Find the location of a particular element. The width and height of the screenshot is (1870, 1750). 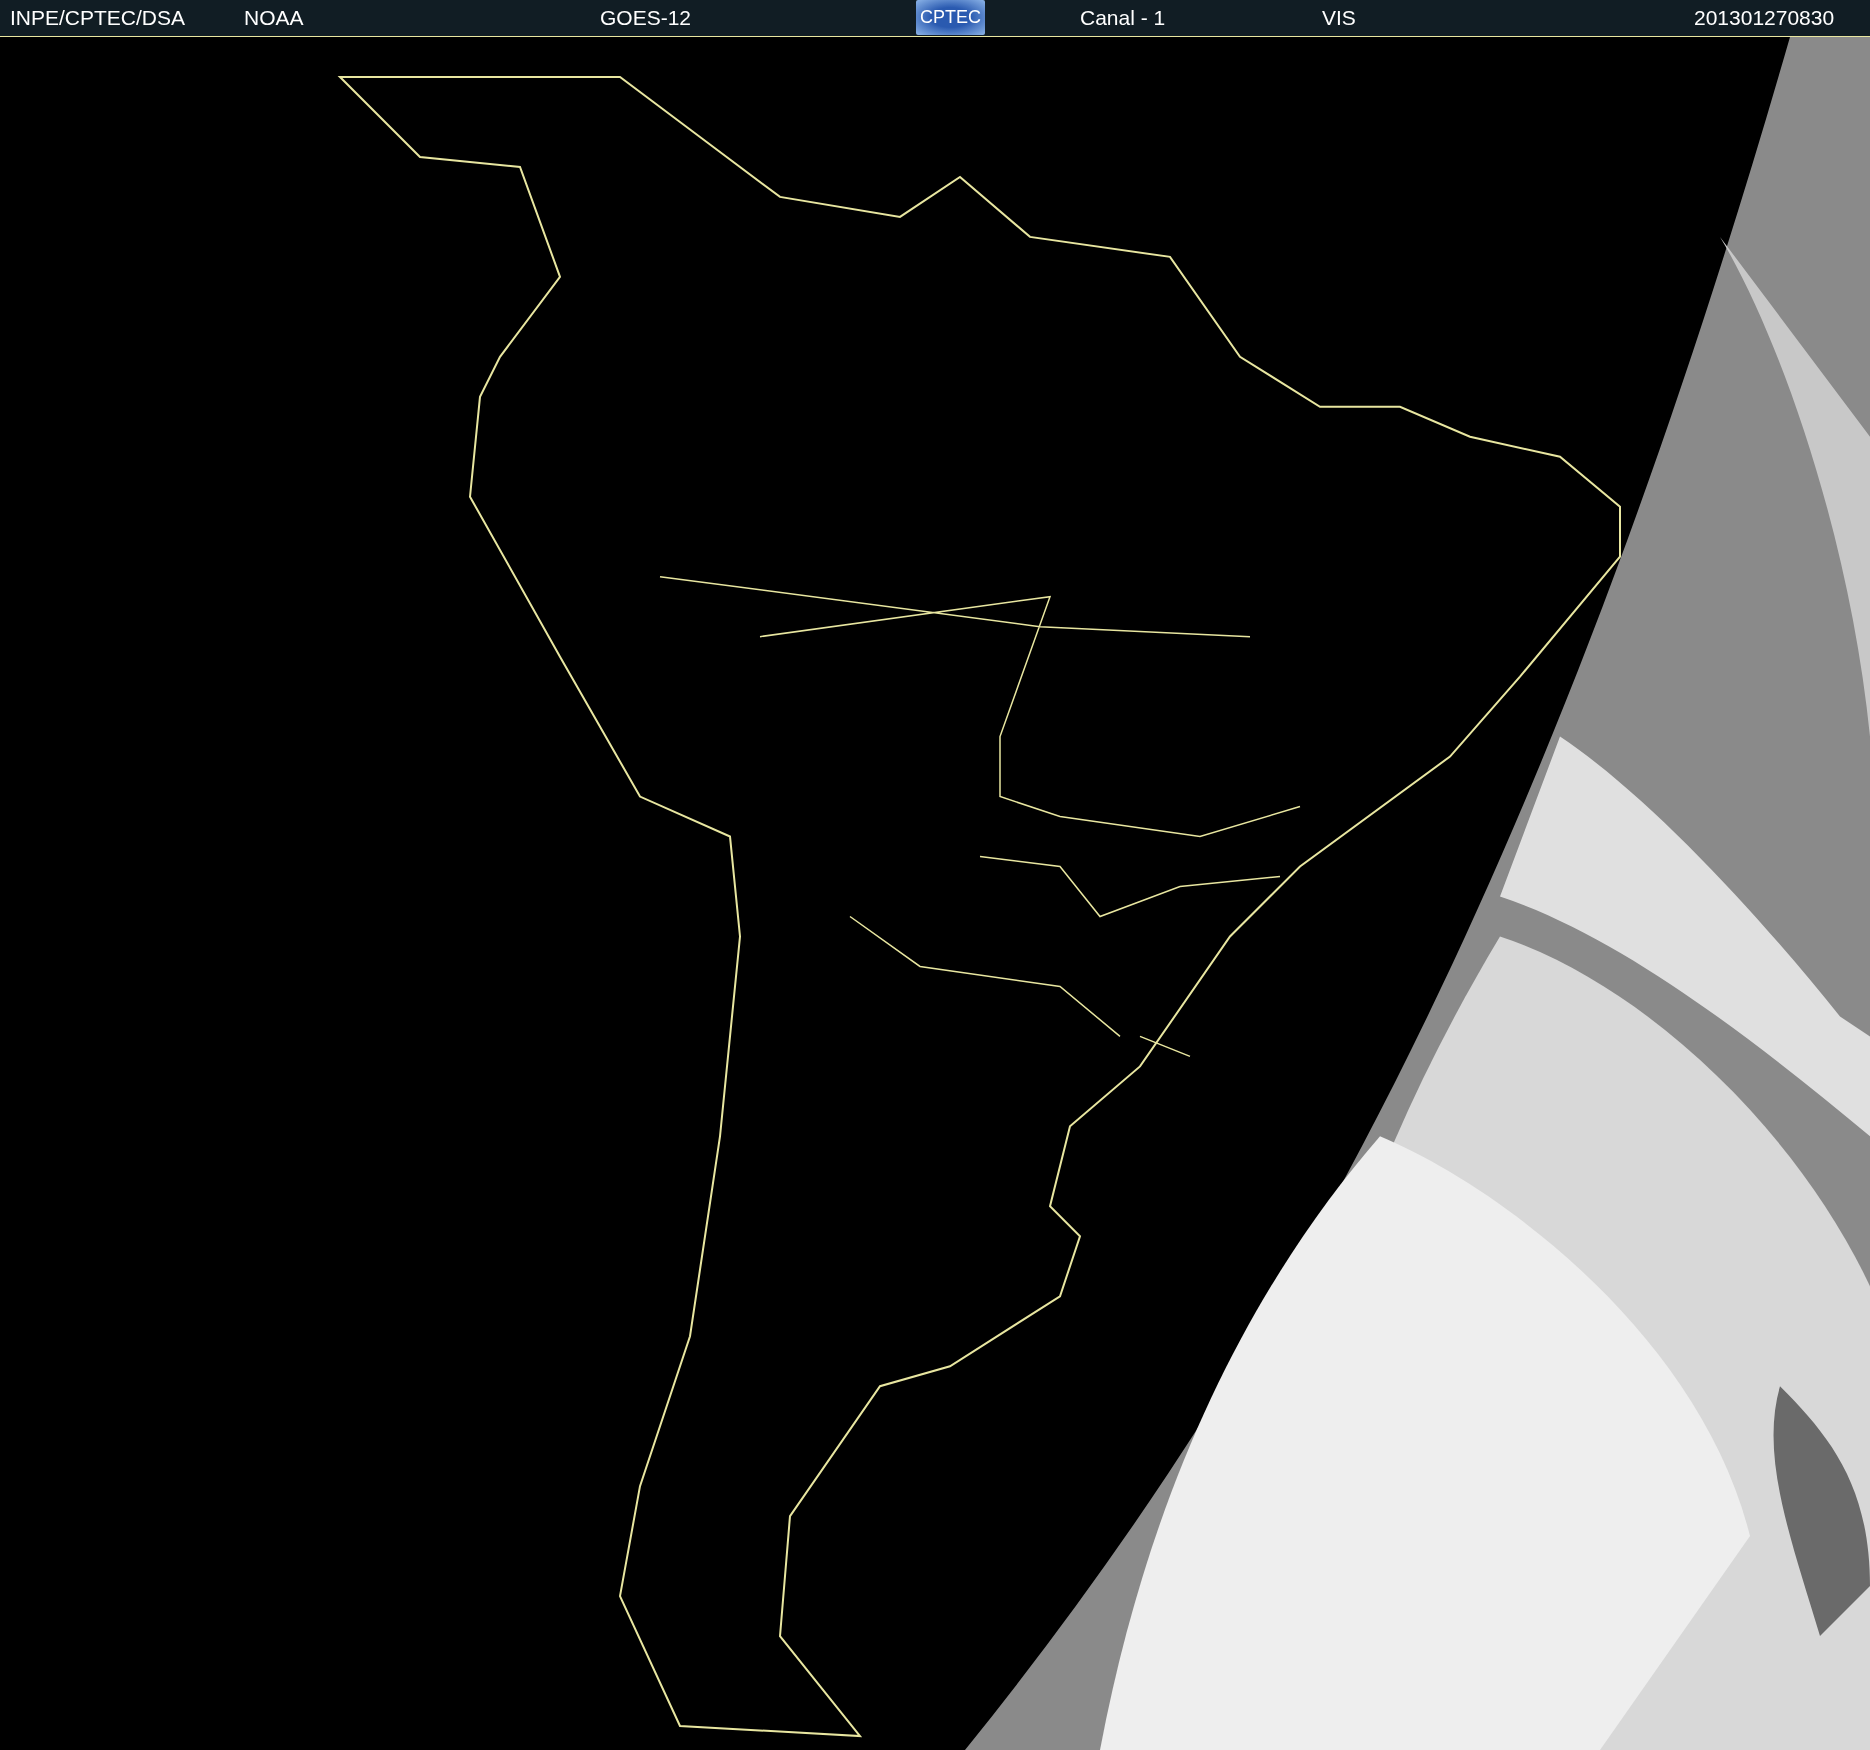

satellite-label: GOES-12 is located at coordinates (646, 18).